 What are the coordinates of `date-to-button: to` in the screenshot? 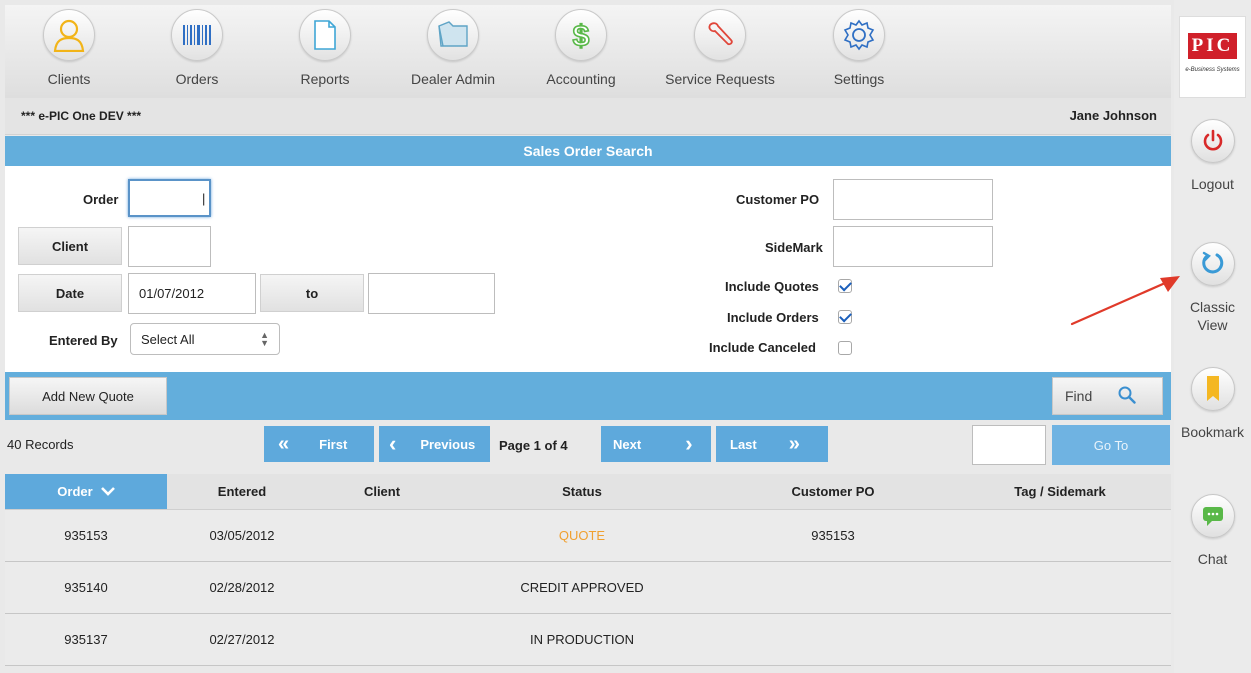 It's located at (312, 293).